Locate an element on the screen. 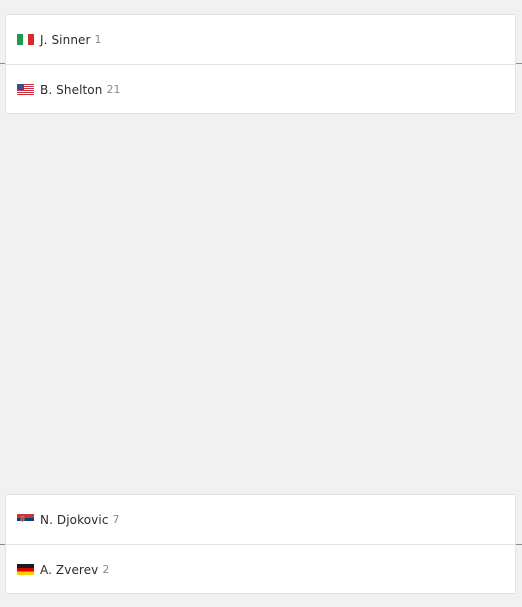 This screenshot has width=522, height=607. player-row: J. Sinner 1 is located at coordinates (260, 39).